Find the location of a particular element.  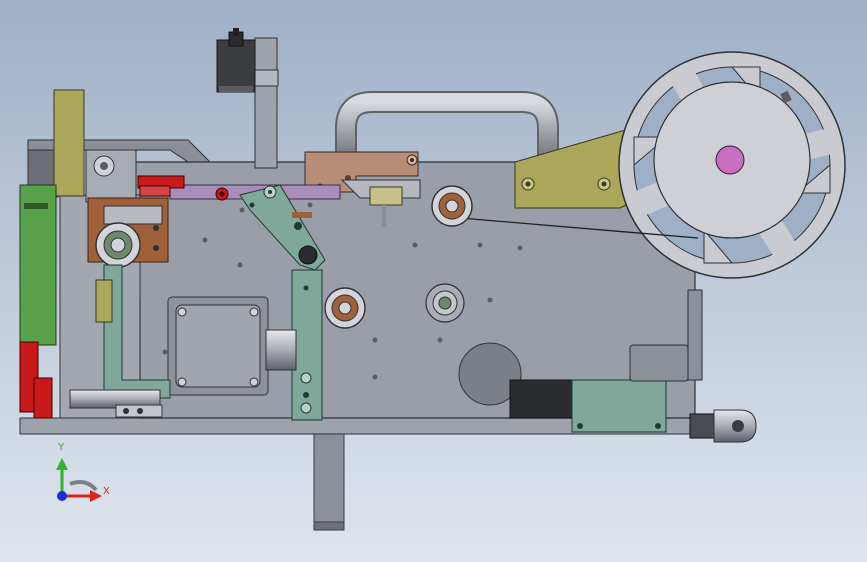

left-clamp is located at coordinates (111, 176).